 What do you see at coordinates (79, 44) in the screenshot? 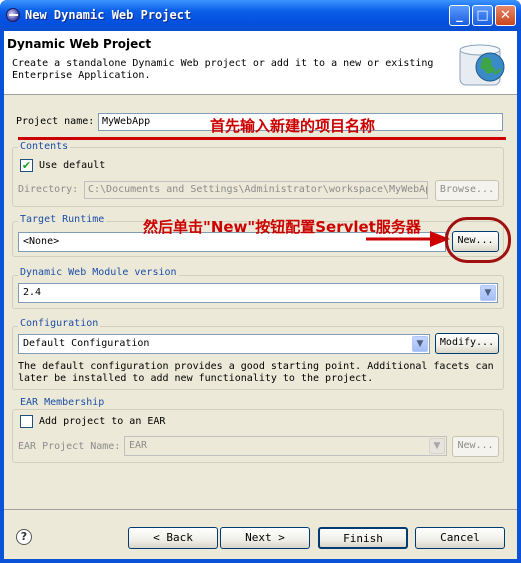
I see `page-title: Dynamic Web Project` at bounding box center [79, 44].